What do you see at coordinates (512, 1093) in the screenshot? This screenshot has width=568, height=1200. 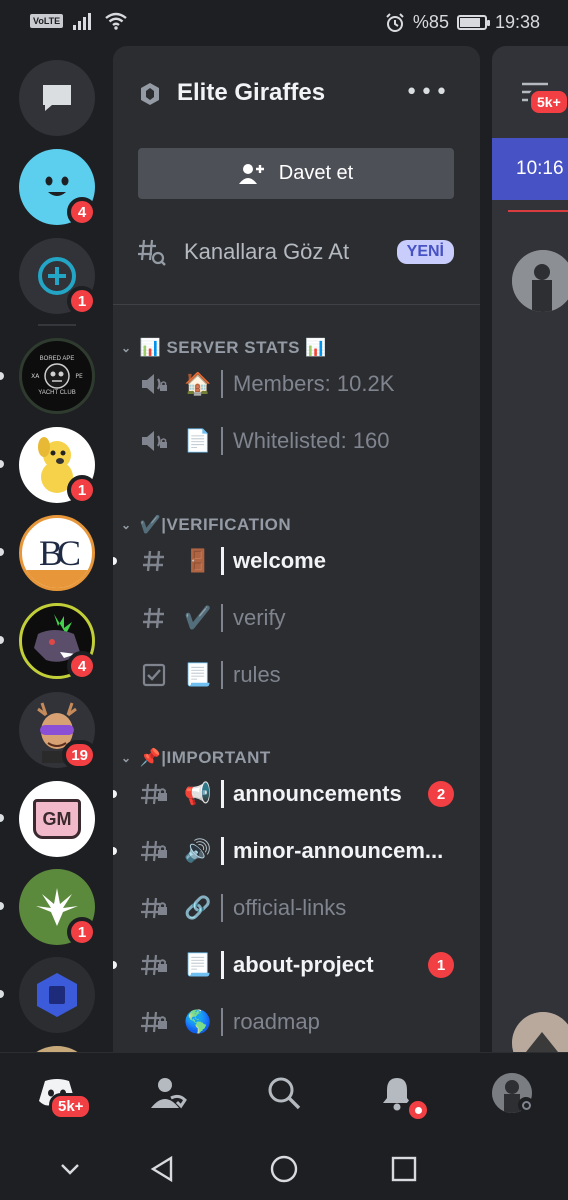 I see `profile-tab` at bounding box center [512, 1093].